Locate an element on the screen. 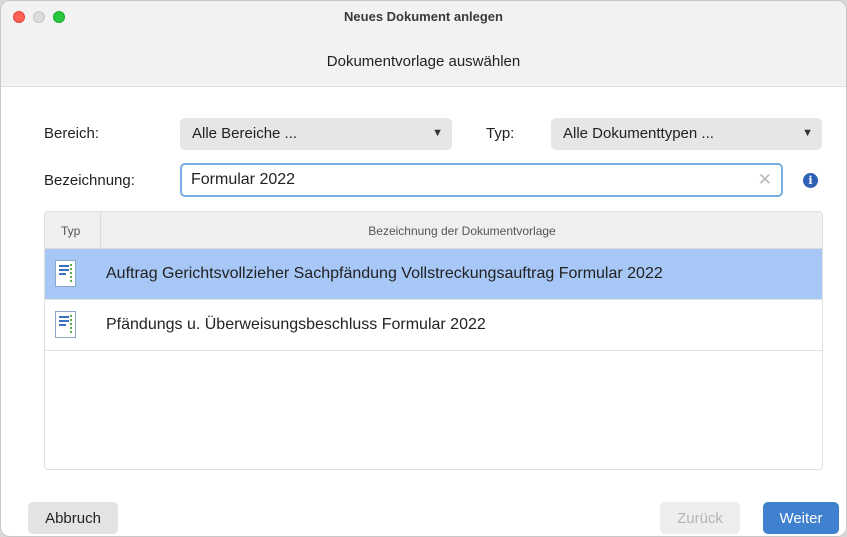 Image resolution: width=847 pixels, height=537 pixels. bezeichnung-input-value: Formular 2022 is located at coordinates (243, 179).